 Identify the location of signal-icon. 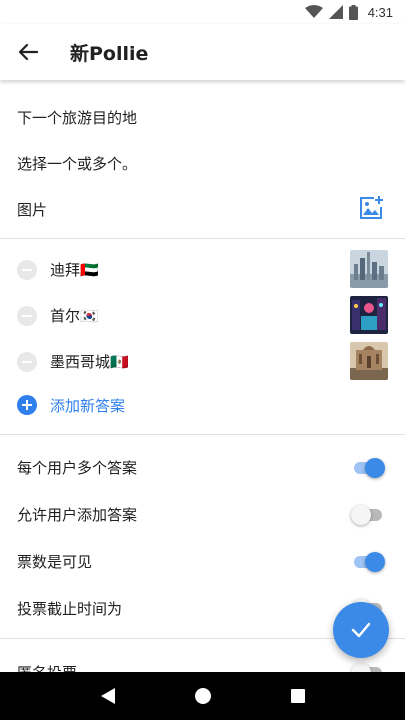
(335, 12).